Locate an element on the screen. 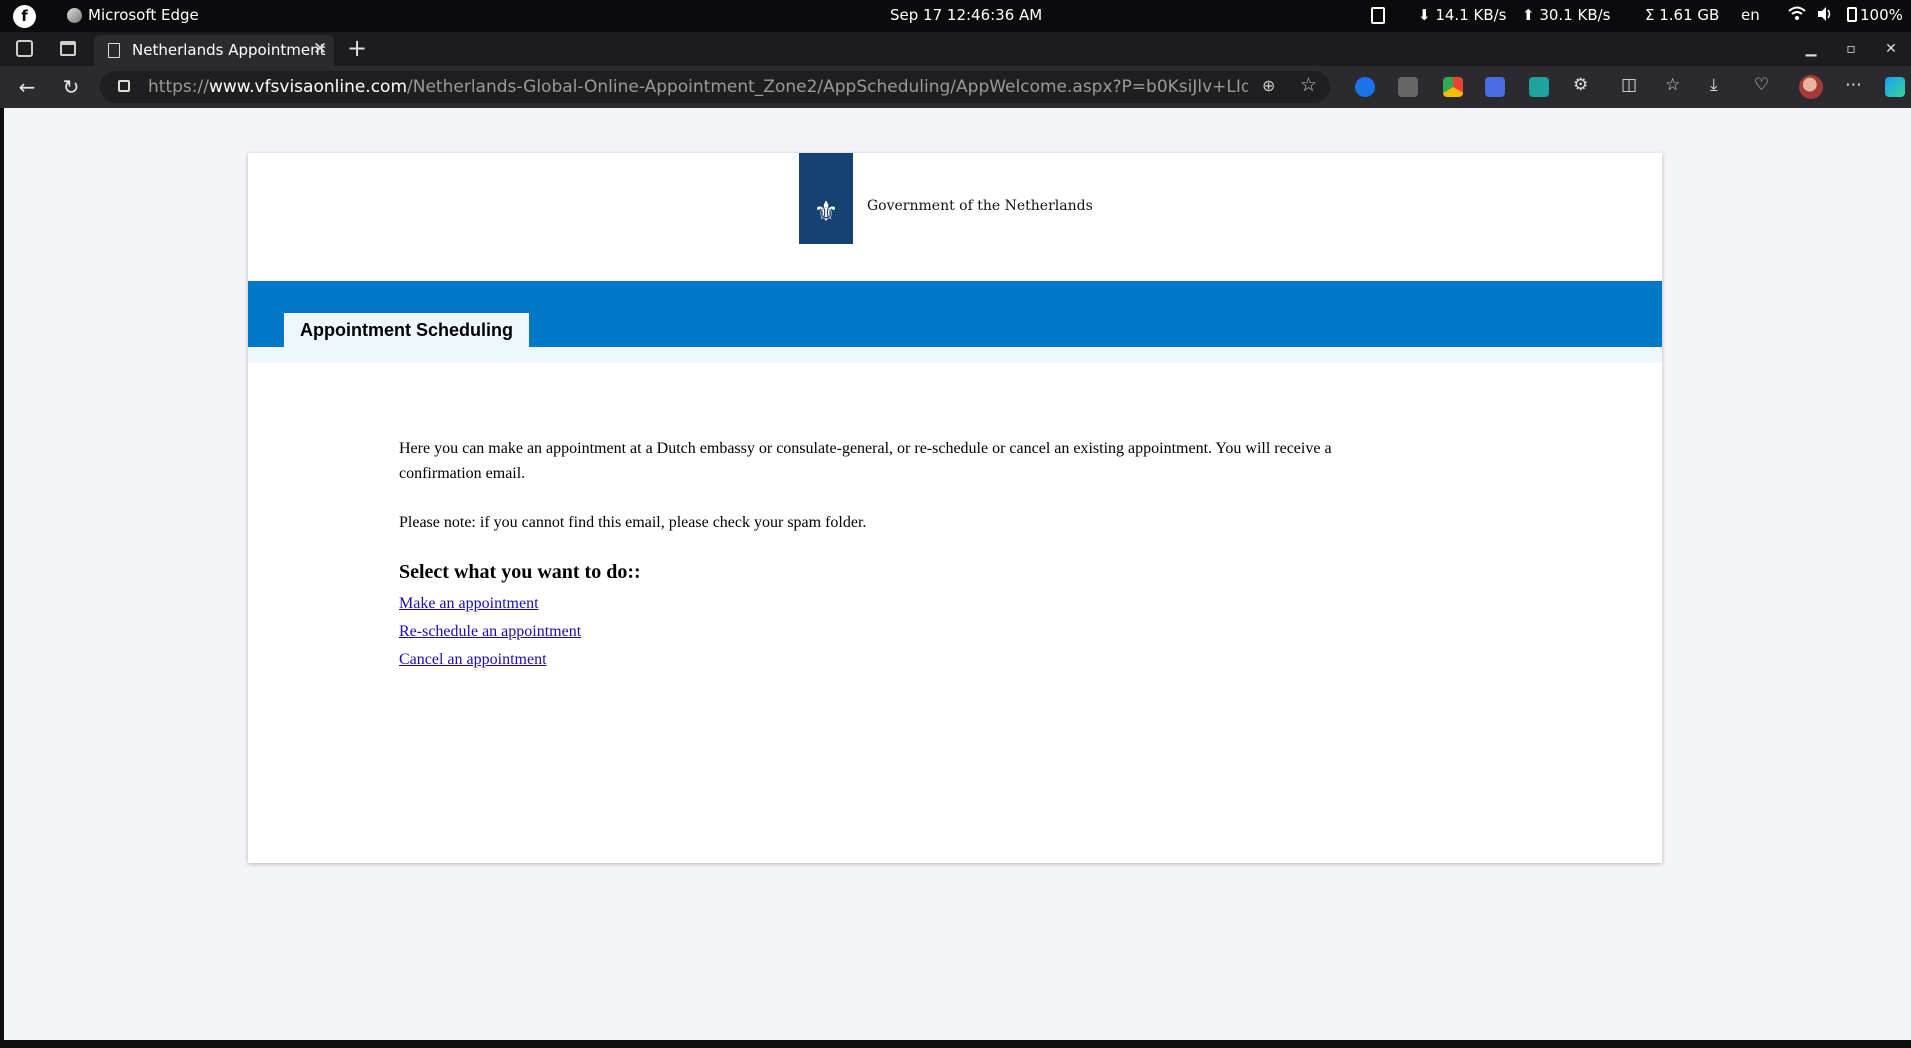  screenshot-icon is located at coordinates (1408, 87).